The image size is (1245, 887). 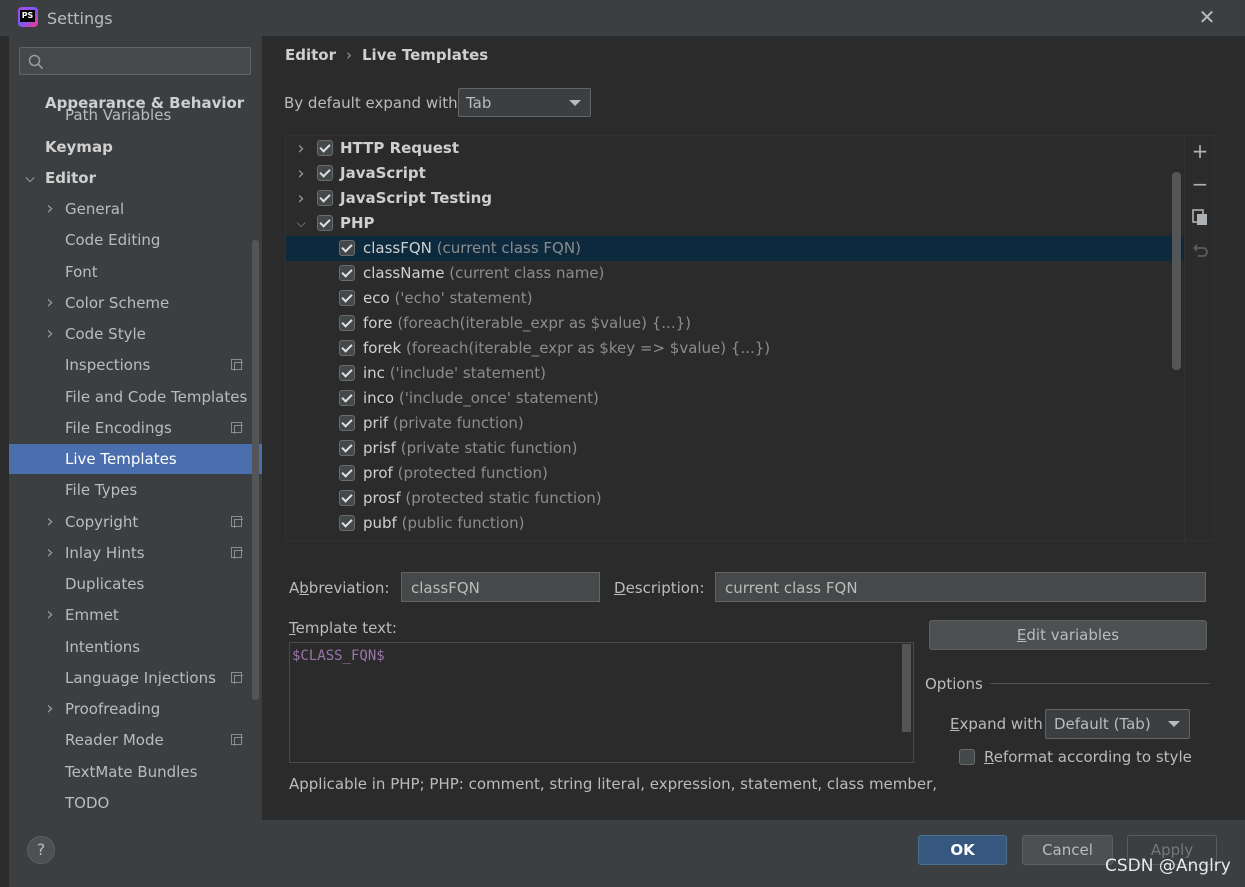 I want to click on template-row: inco ('include_once' statement), so click(x=735, y=398).